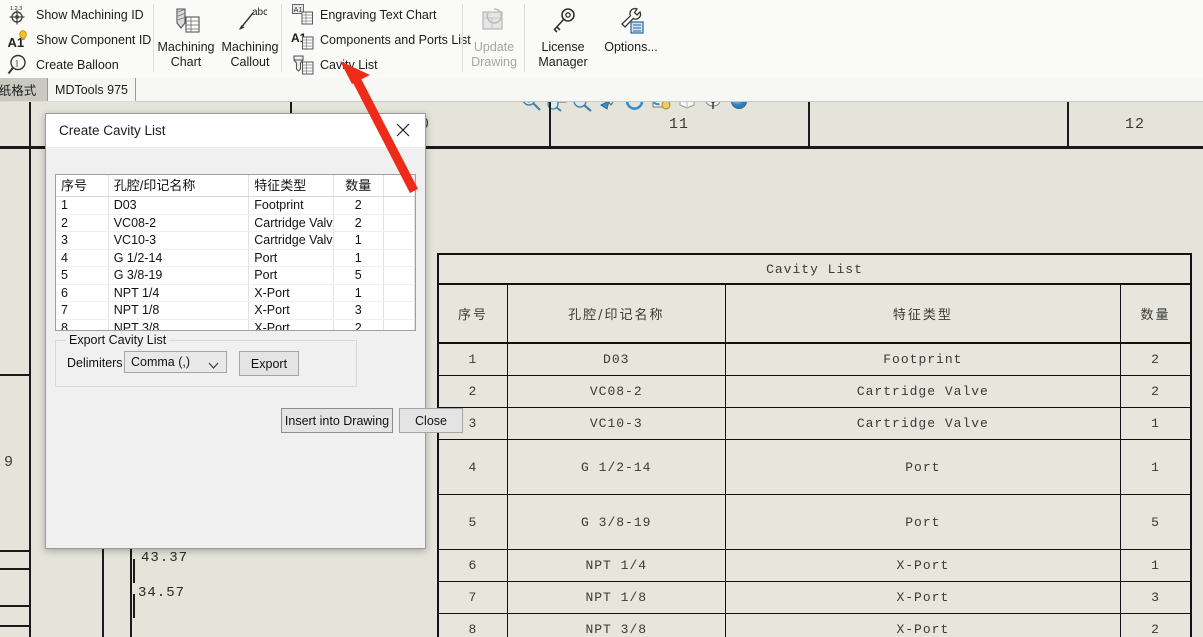 Image resolution: width=1203 pixels, height=637 pixels. I want to click on cell-no: 4, so click(472, 467).